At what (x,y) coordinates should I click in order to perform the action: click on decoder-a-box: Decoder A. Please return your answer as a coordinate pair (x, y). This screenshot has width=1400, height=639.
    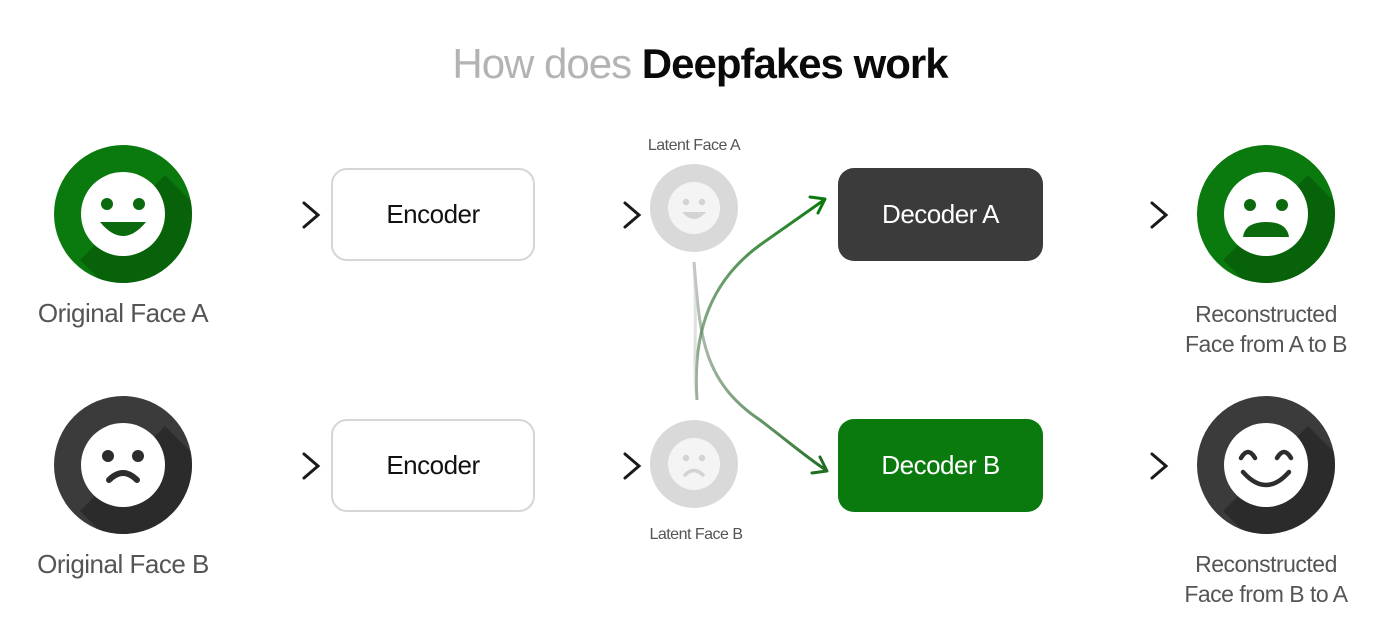
    Looking at the image, I should click on (940, 214).